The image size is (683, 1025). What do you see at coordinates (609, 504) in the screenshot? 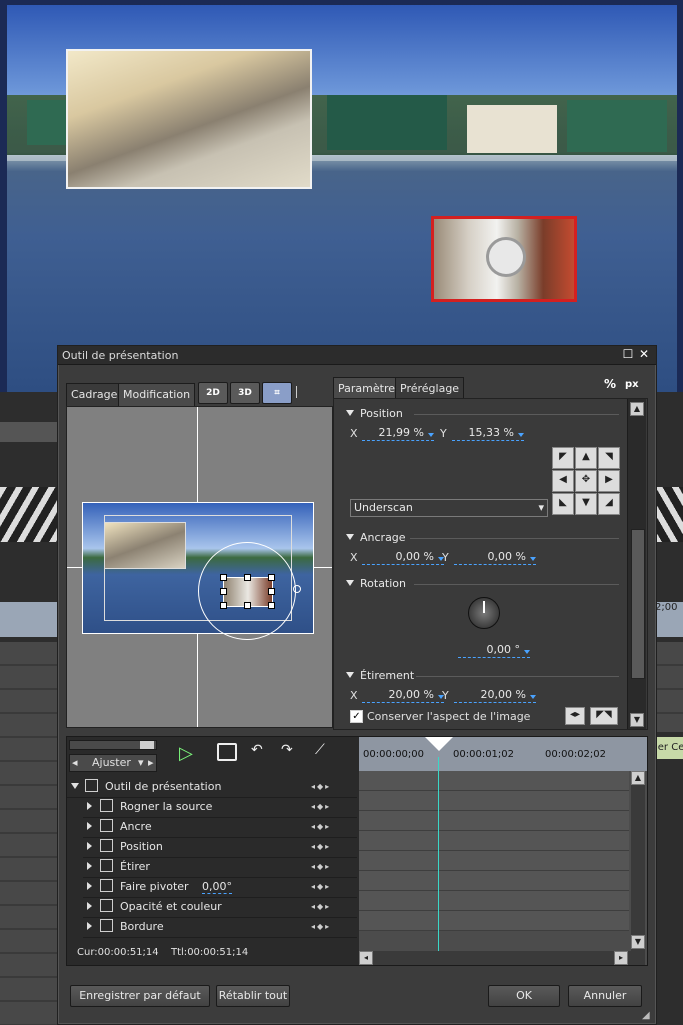
I see `align-bottom-right-icon: ◢` at bounding box center [609, 504].